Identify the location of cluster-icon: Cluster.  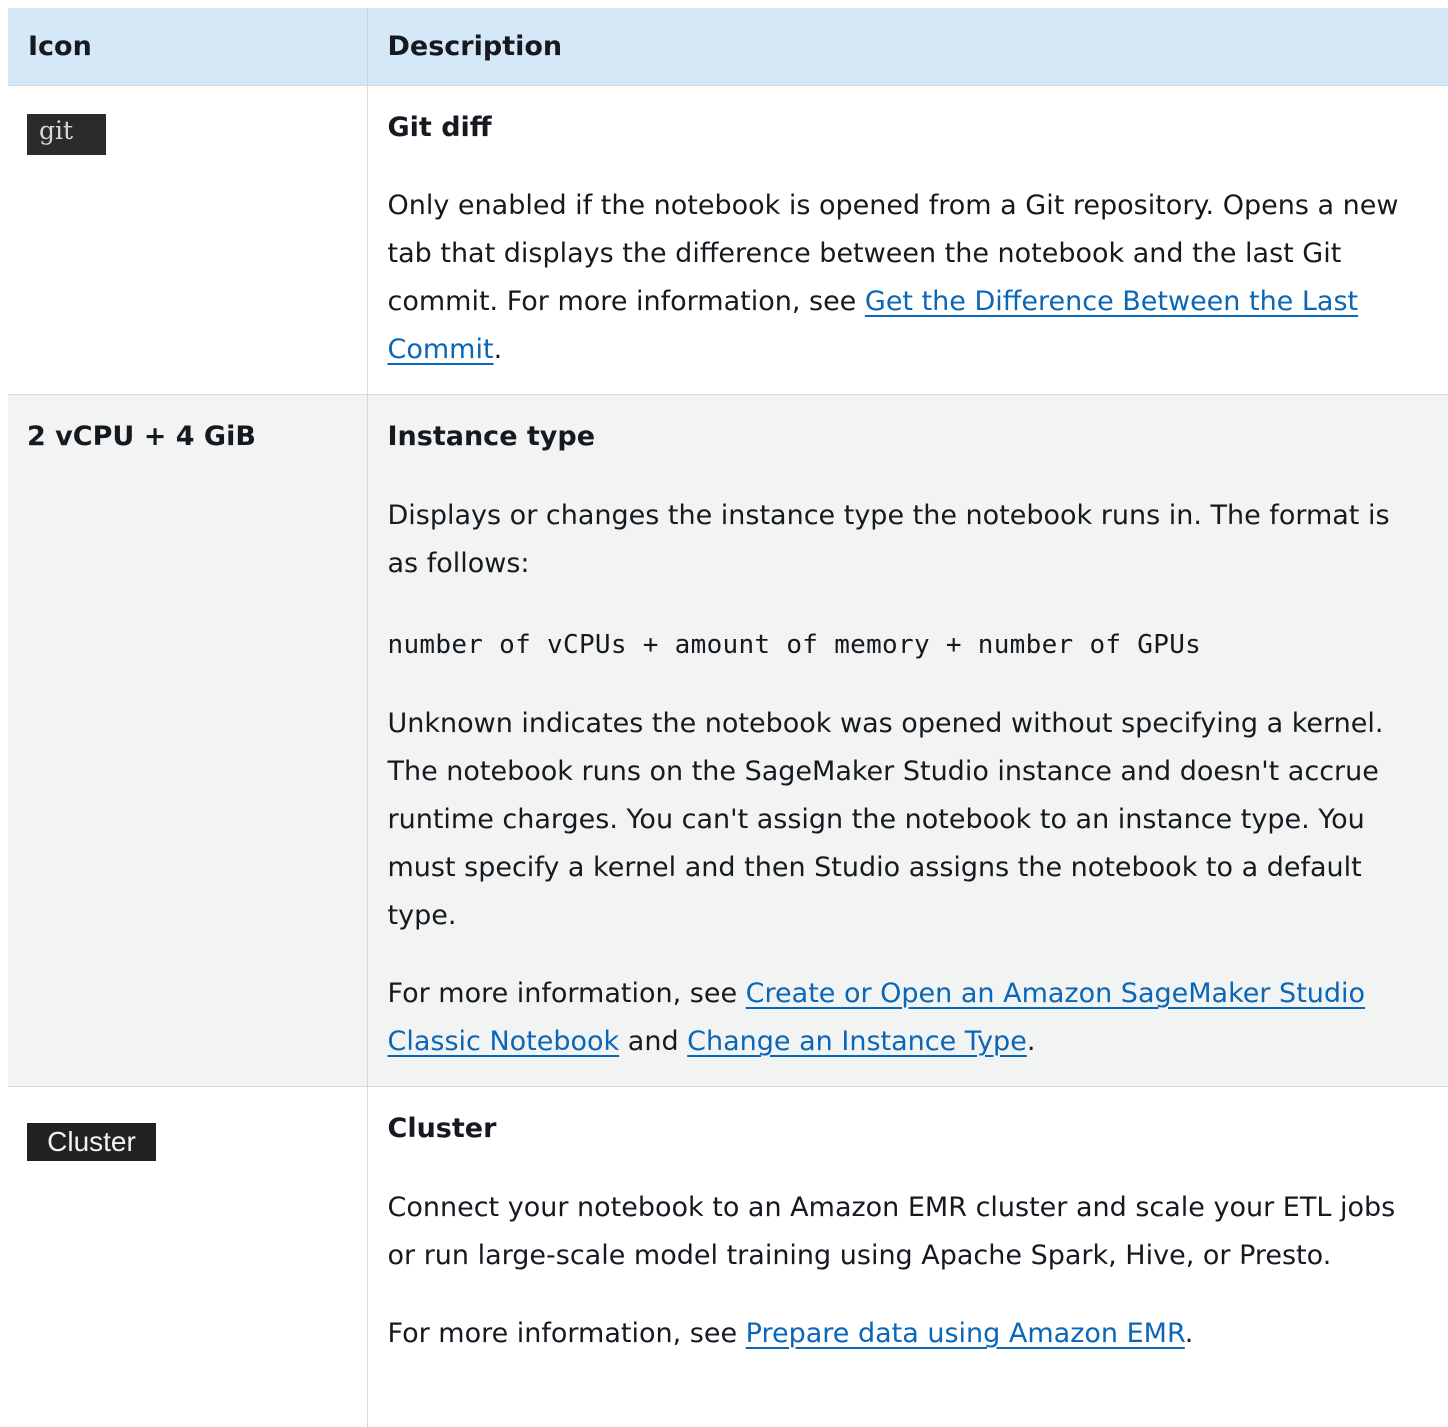
(91, 1142).